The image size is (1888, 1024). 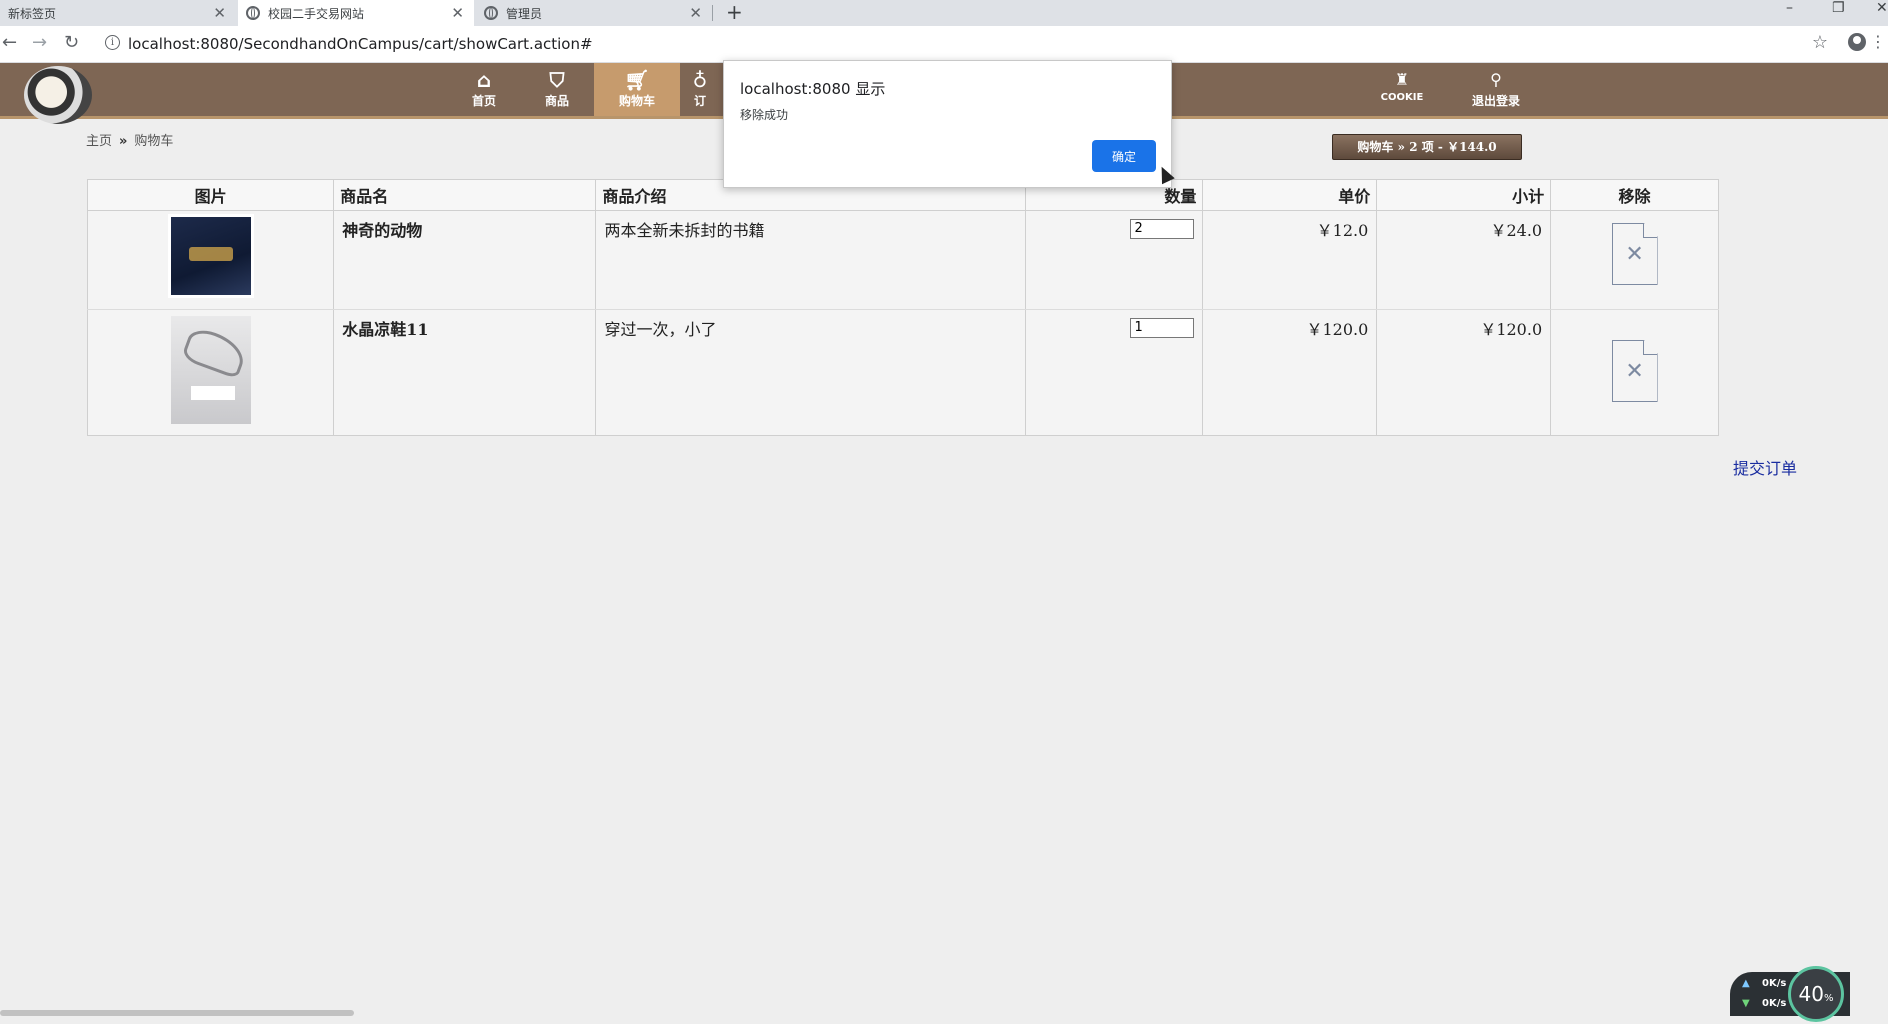 What do you see at coordinates (1746, 983) in the screenshot?
I see `upload-arrow-icon: ▲` at bounding box center [1746, 983].